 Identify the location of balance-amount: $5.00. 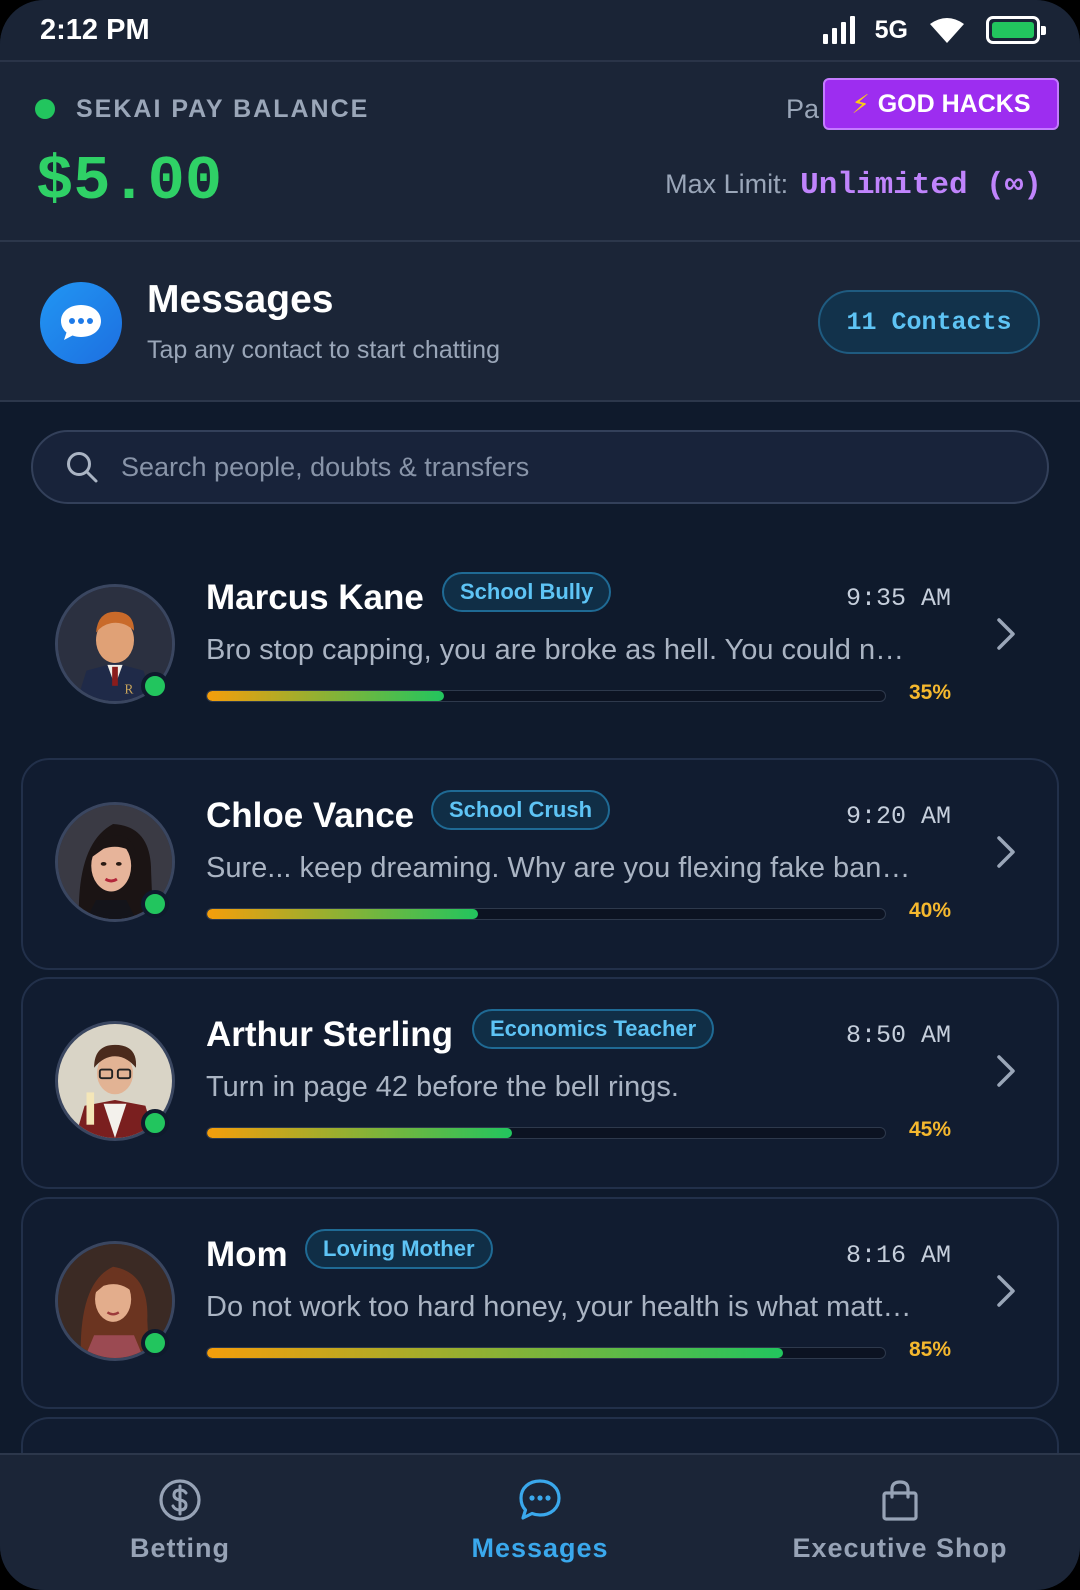
(129, 181).